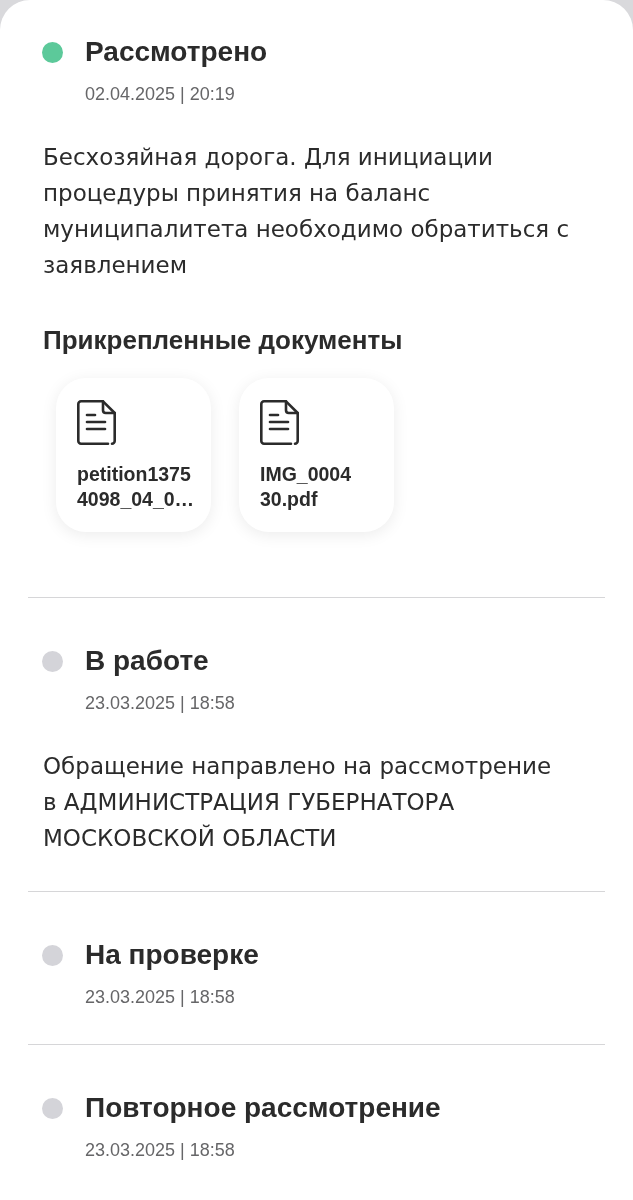 The image size is (633, 1200). Describe the element at coordinates (177, 52) in the screenshot. I see `status-title: Рассмотрено` at that location.